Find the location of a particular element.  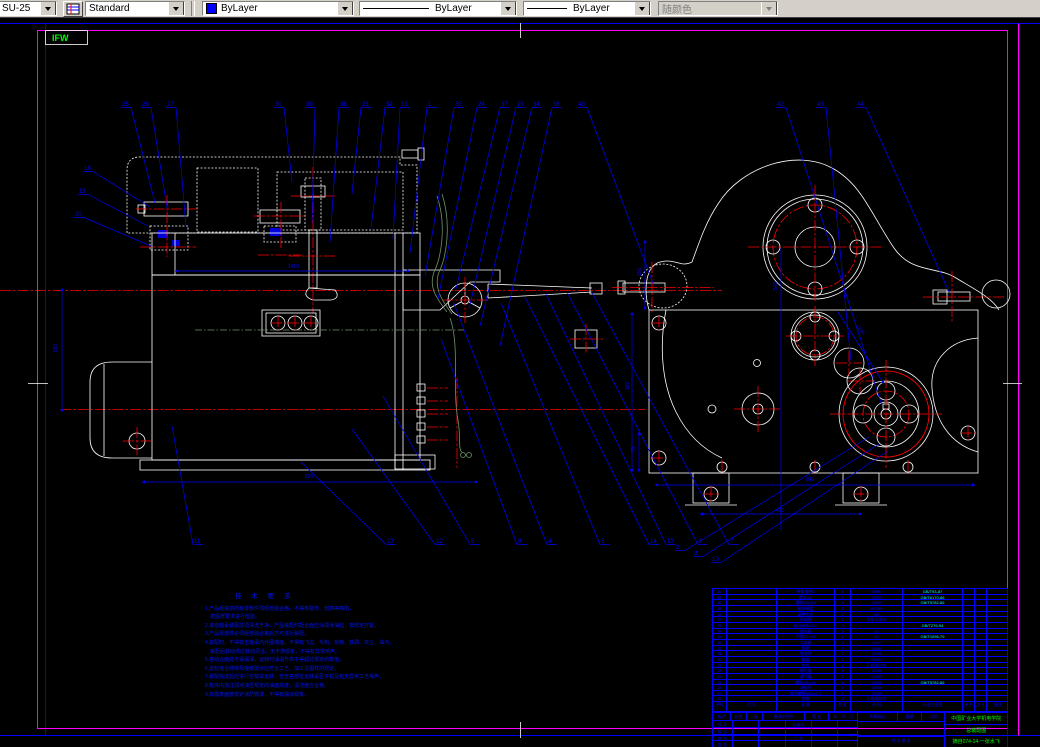

lineweight-sample-icon is located at coordinates (547, 8).